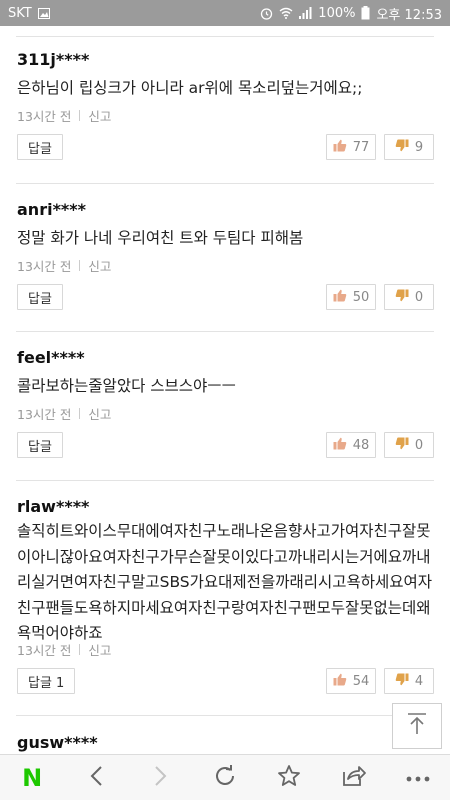  Describe the element at coordinates (126, 386) in the screenshot. I see `comment-text: 콜라보하는줄알았다 스브스야ㅡㅡ` at that location.